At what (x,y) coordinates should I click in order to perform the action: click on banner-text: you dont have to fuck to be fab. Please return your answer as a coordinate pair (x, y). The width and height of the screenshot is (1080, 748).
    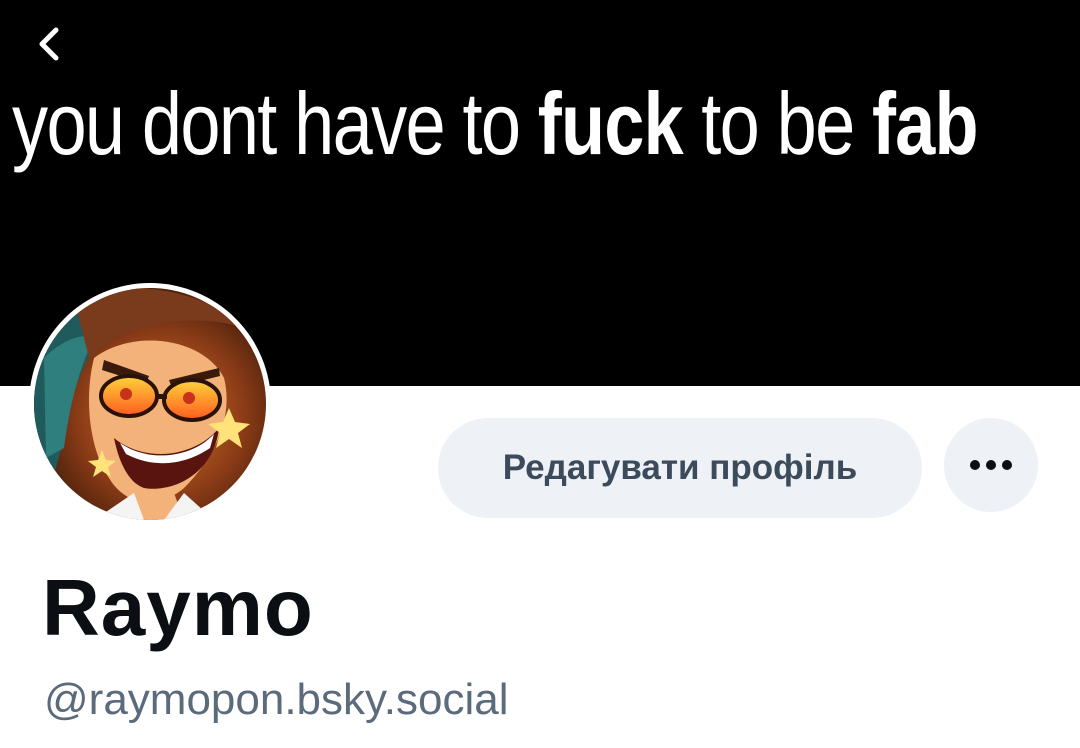
    Looking at the image, I should click on (495, 124).